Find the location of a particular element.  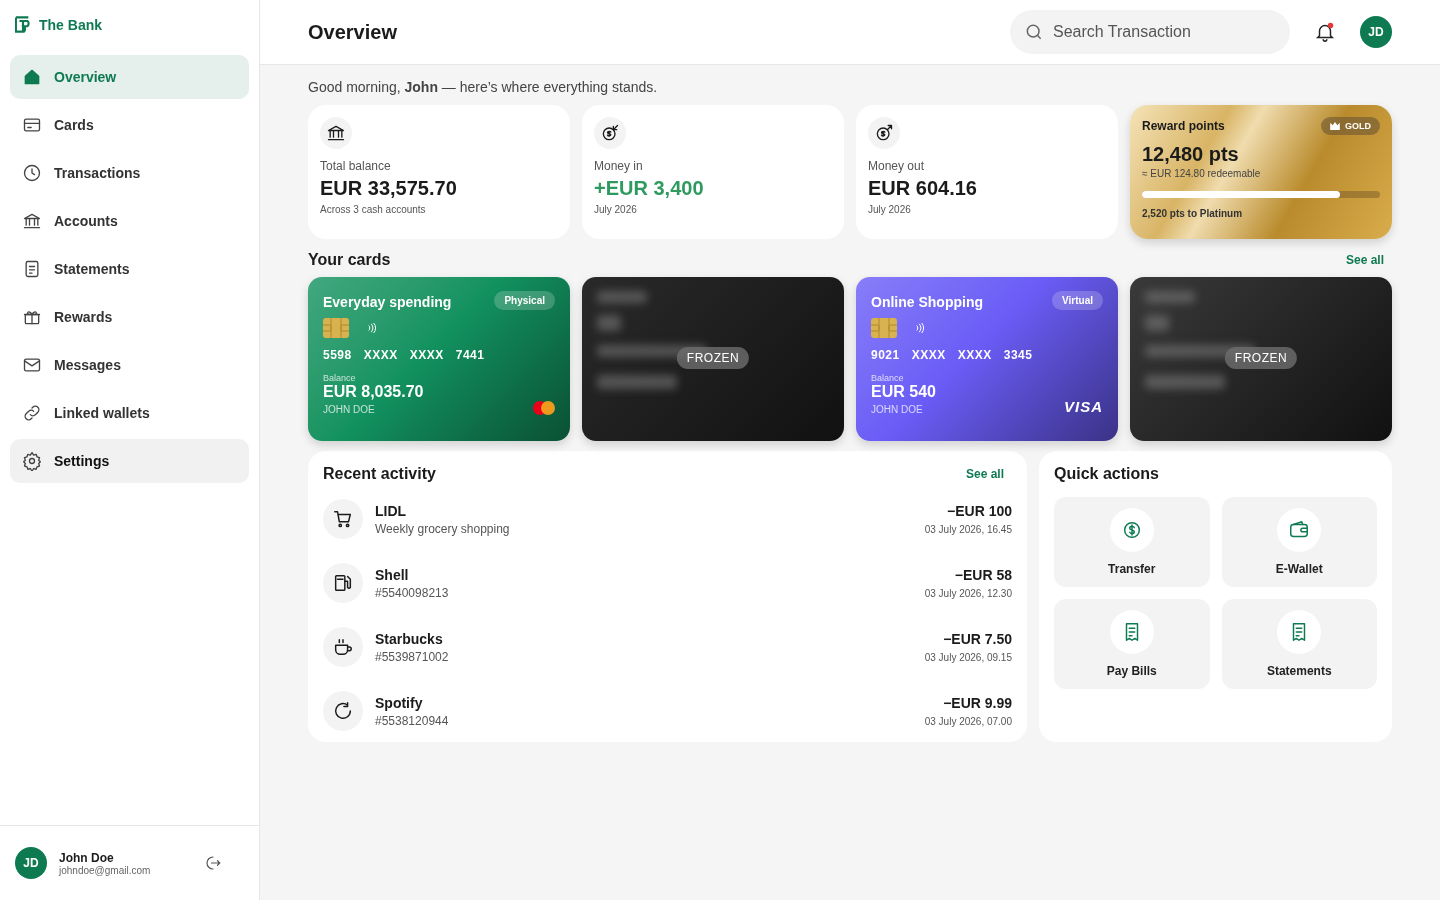

stat-label: Money out is located at coordinates (897, 166).